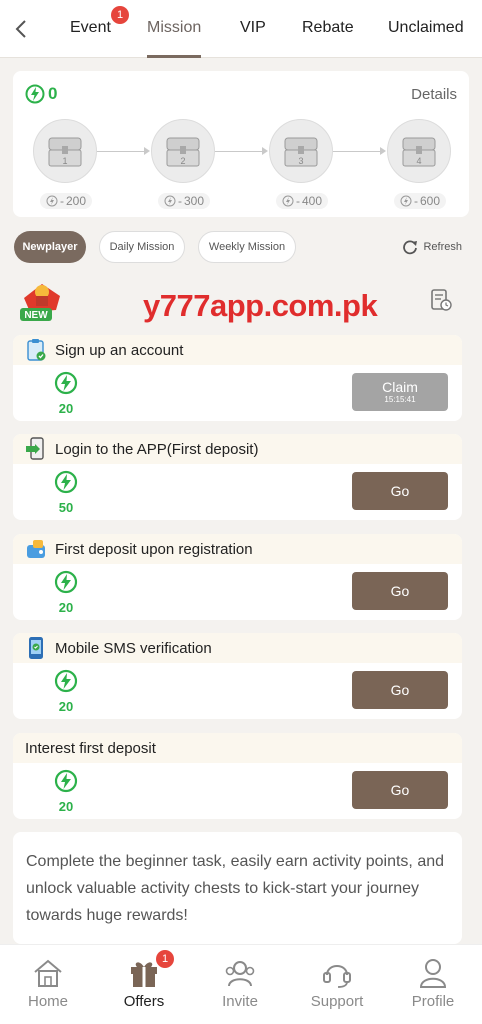 Image resolution: width=482 pixels, height=1024 pixels. I want to click on offers-badge: 1, so click(165, 959).